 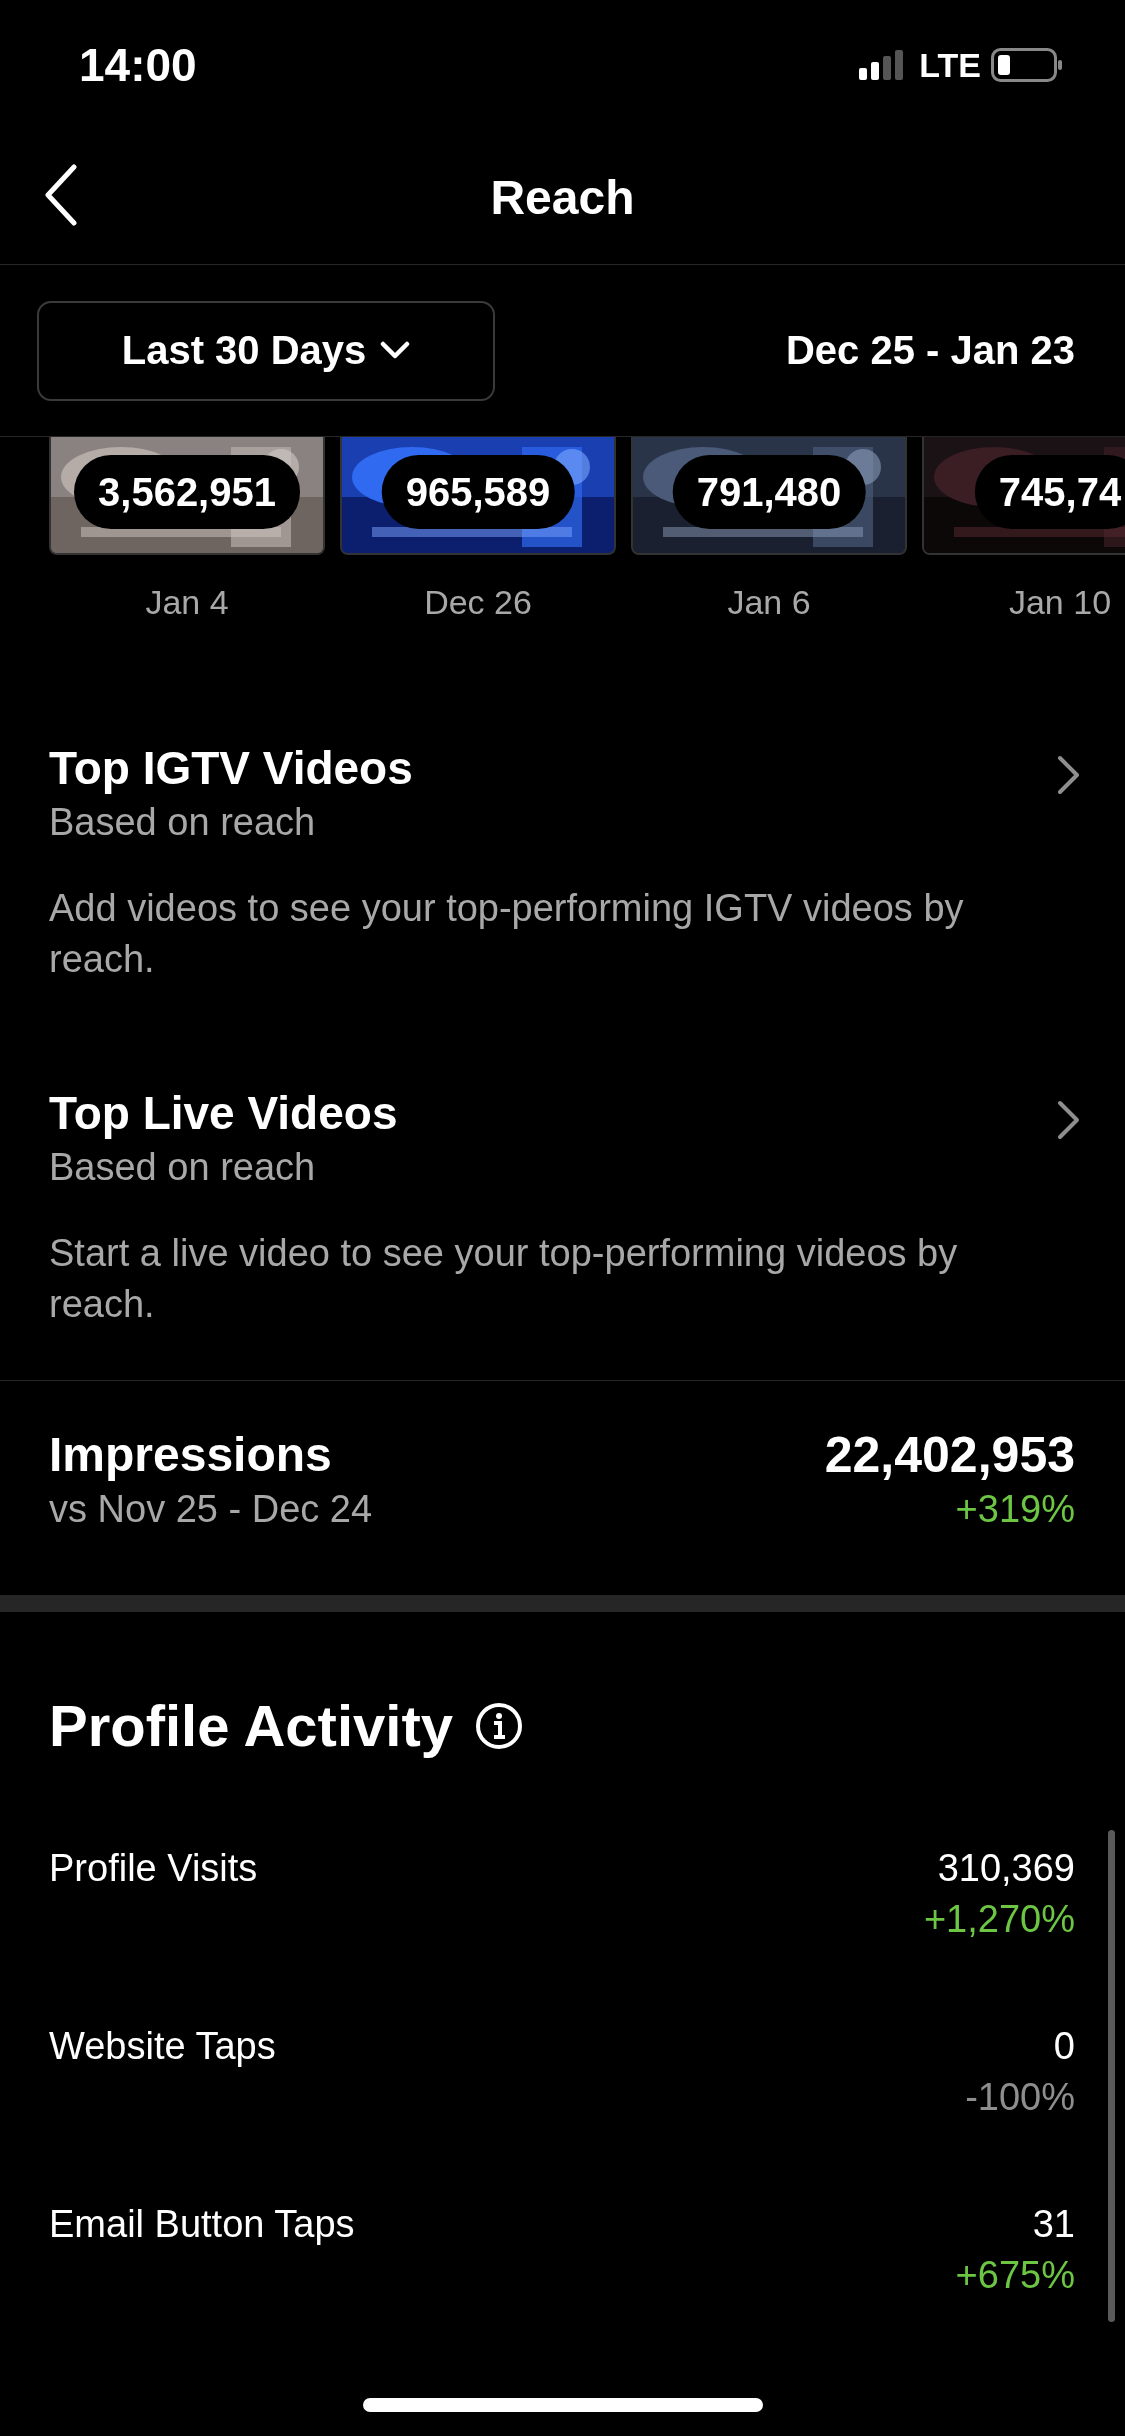 What do you see at coordinates (251, 1725) in the screenshot?
I see `section-heading: Profile Activity` at bounding box center [251, 1725].